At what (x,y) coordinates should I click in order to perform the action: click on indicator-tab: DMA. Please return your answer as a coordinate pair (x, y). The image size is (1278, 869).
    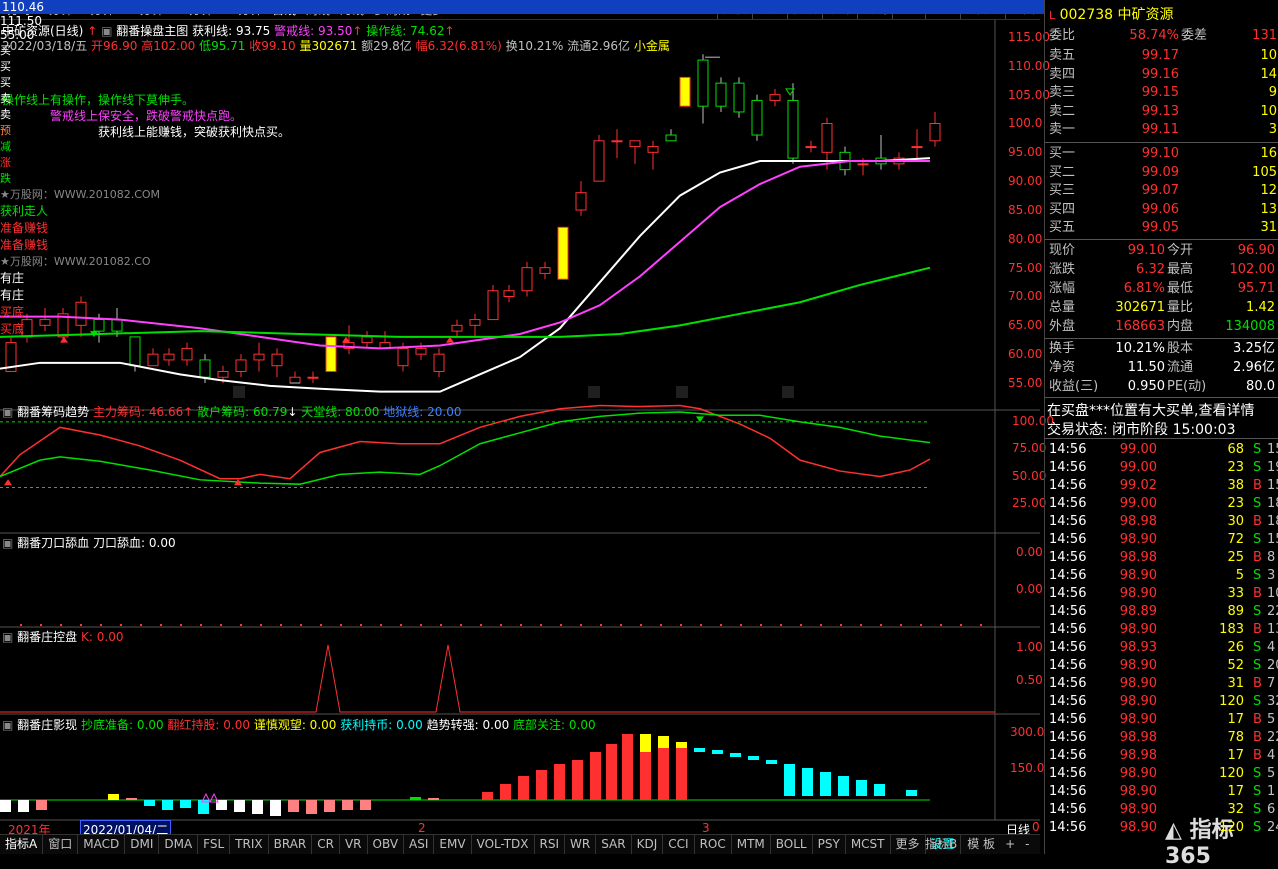
    Looking at the image, I should click on (179, 844).